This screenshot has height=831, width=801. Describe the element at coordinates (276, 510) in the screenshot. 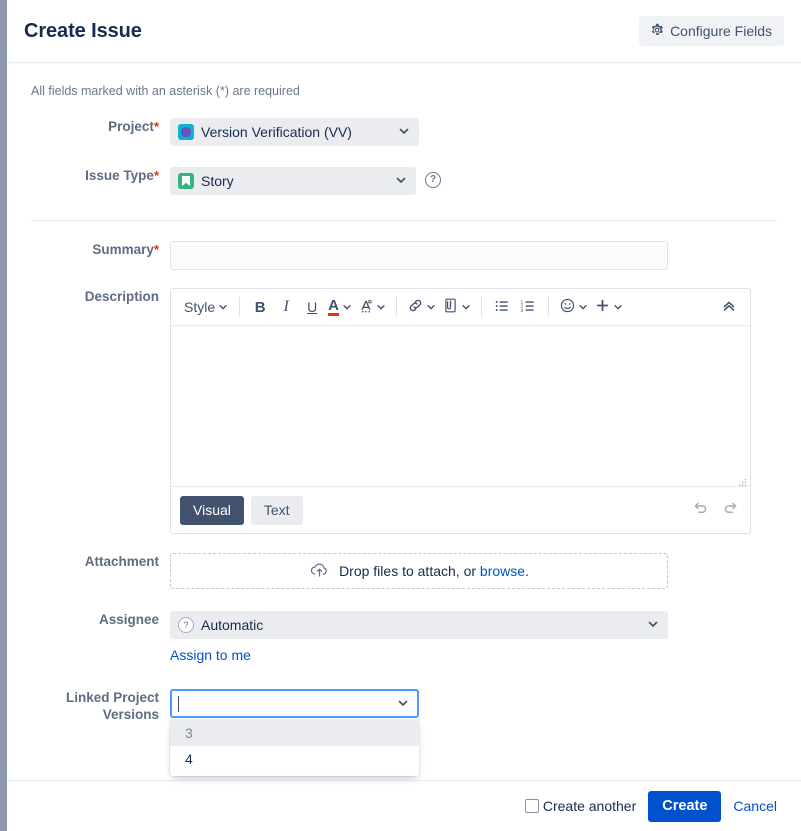

I see `text-mode-tab: Text` at that location.